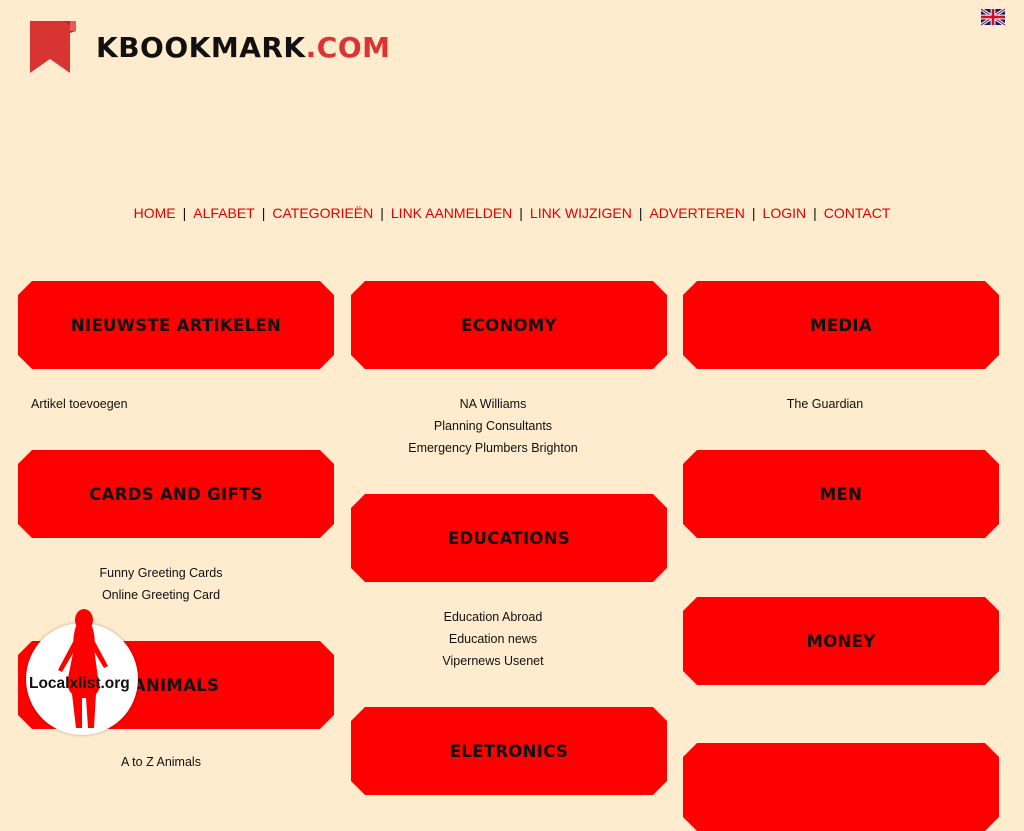 The image size is (1024, 831). Describe the element at coordinates (161, 595) in the screenshot. I see `link-online-greeting-card: Online Greeting Card` at that location.